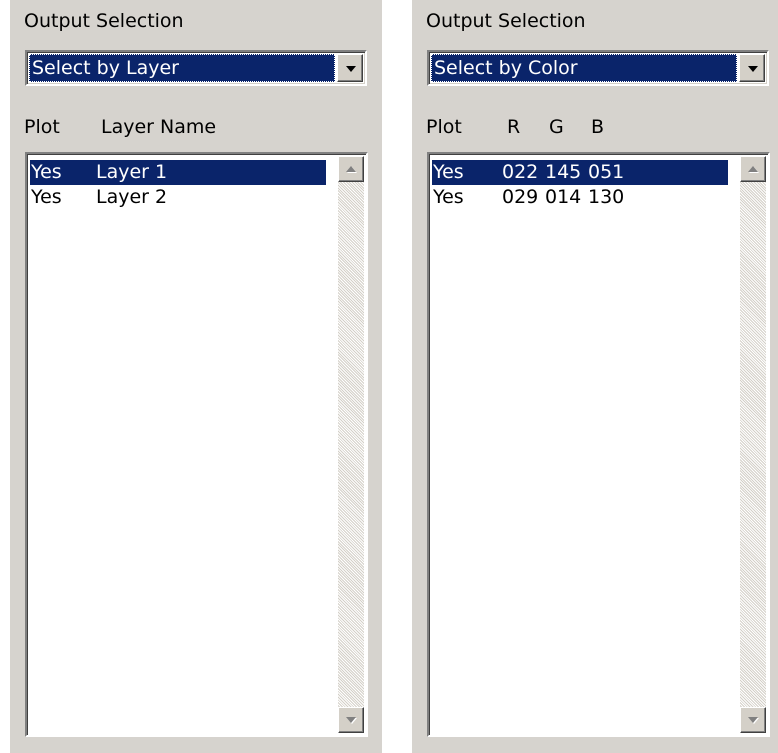  Describe the element at coordinates (520, 172) in the screenshot. I see `r-value-cell: 022` at that location.